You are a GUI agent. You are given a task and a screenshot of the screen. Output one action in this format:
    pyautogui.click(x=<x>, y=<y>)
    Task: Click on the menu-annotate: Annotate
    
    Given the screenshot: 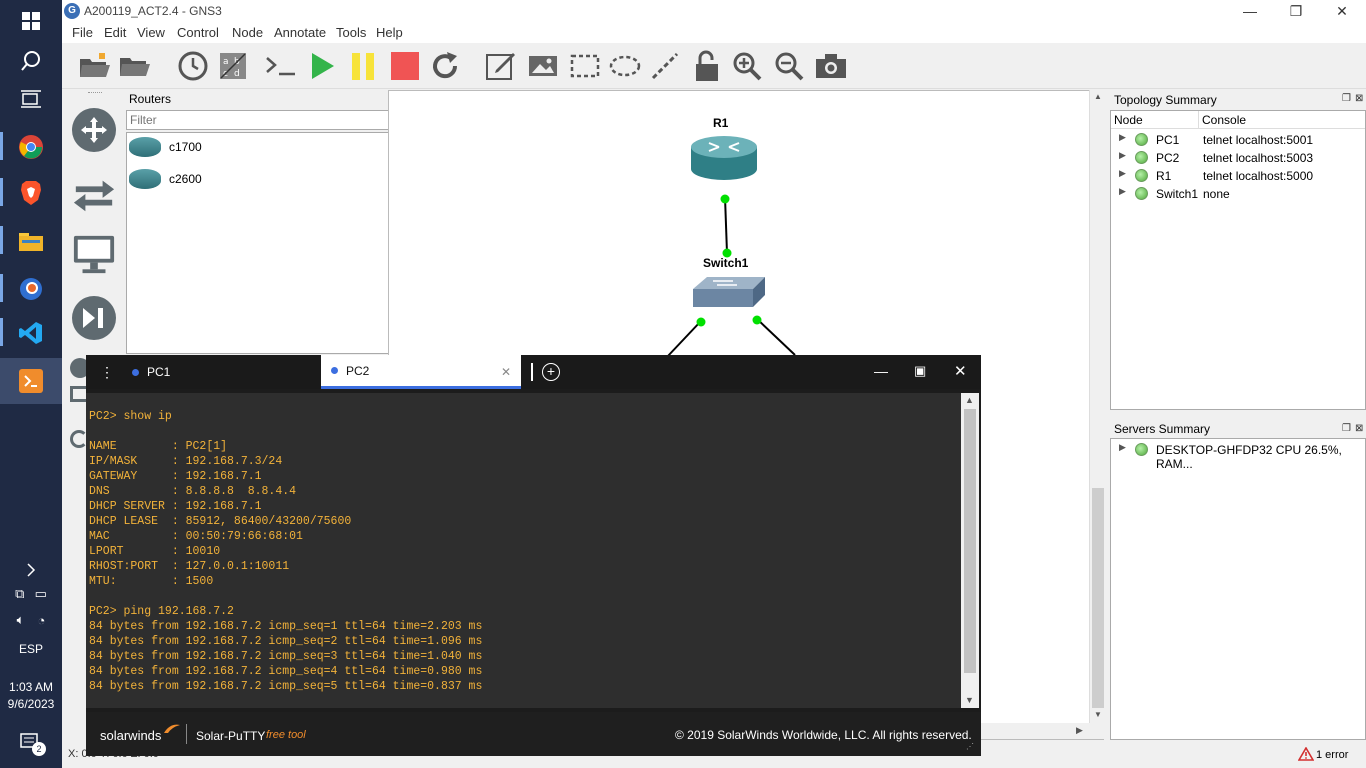 What is the action you would take?
    pyautogui.click(x=300, y=32)
    